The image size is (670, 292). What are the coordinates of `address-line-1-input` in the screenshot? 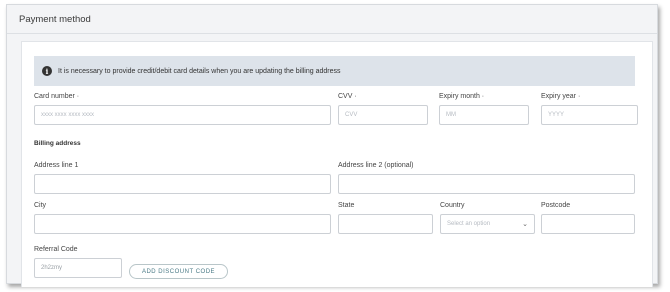 It's located at (182, 184).